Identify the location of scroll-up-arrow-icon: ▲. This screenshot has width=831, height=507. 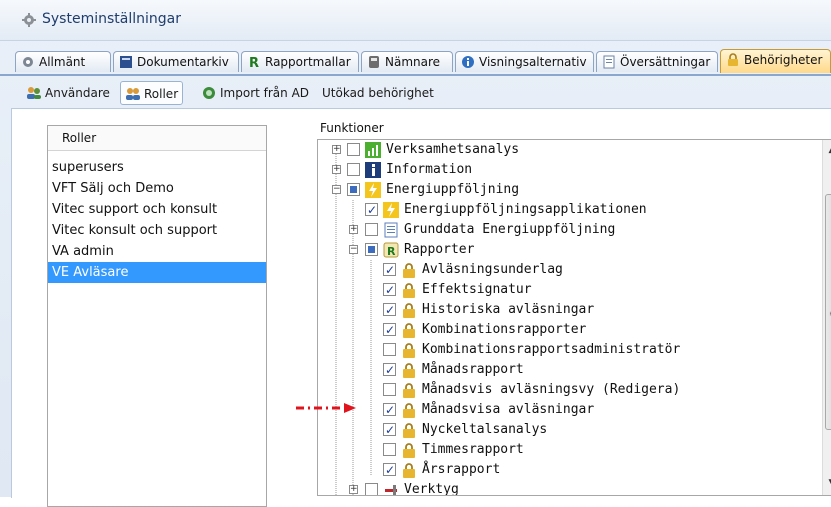
(827, 150).